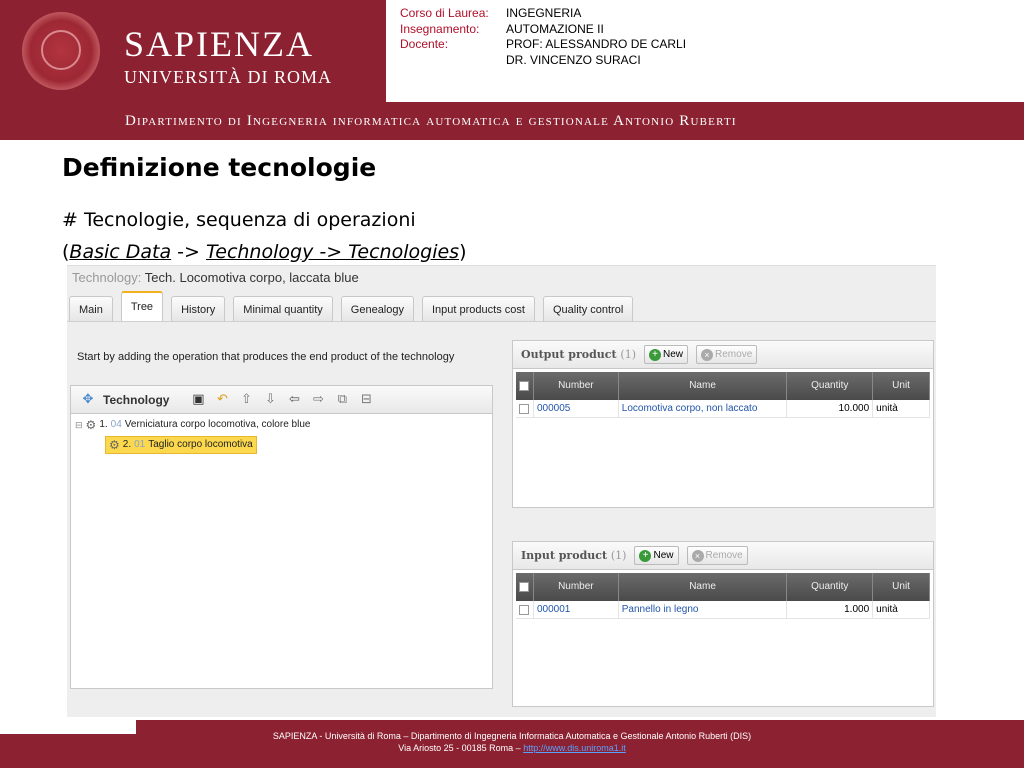  I want to click on brand: SAPIENZA UNIVERSITÀ DI ROMA, so click(228, 57).